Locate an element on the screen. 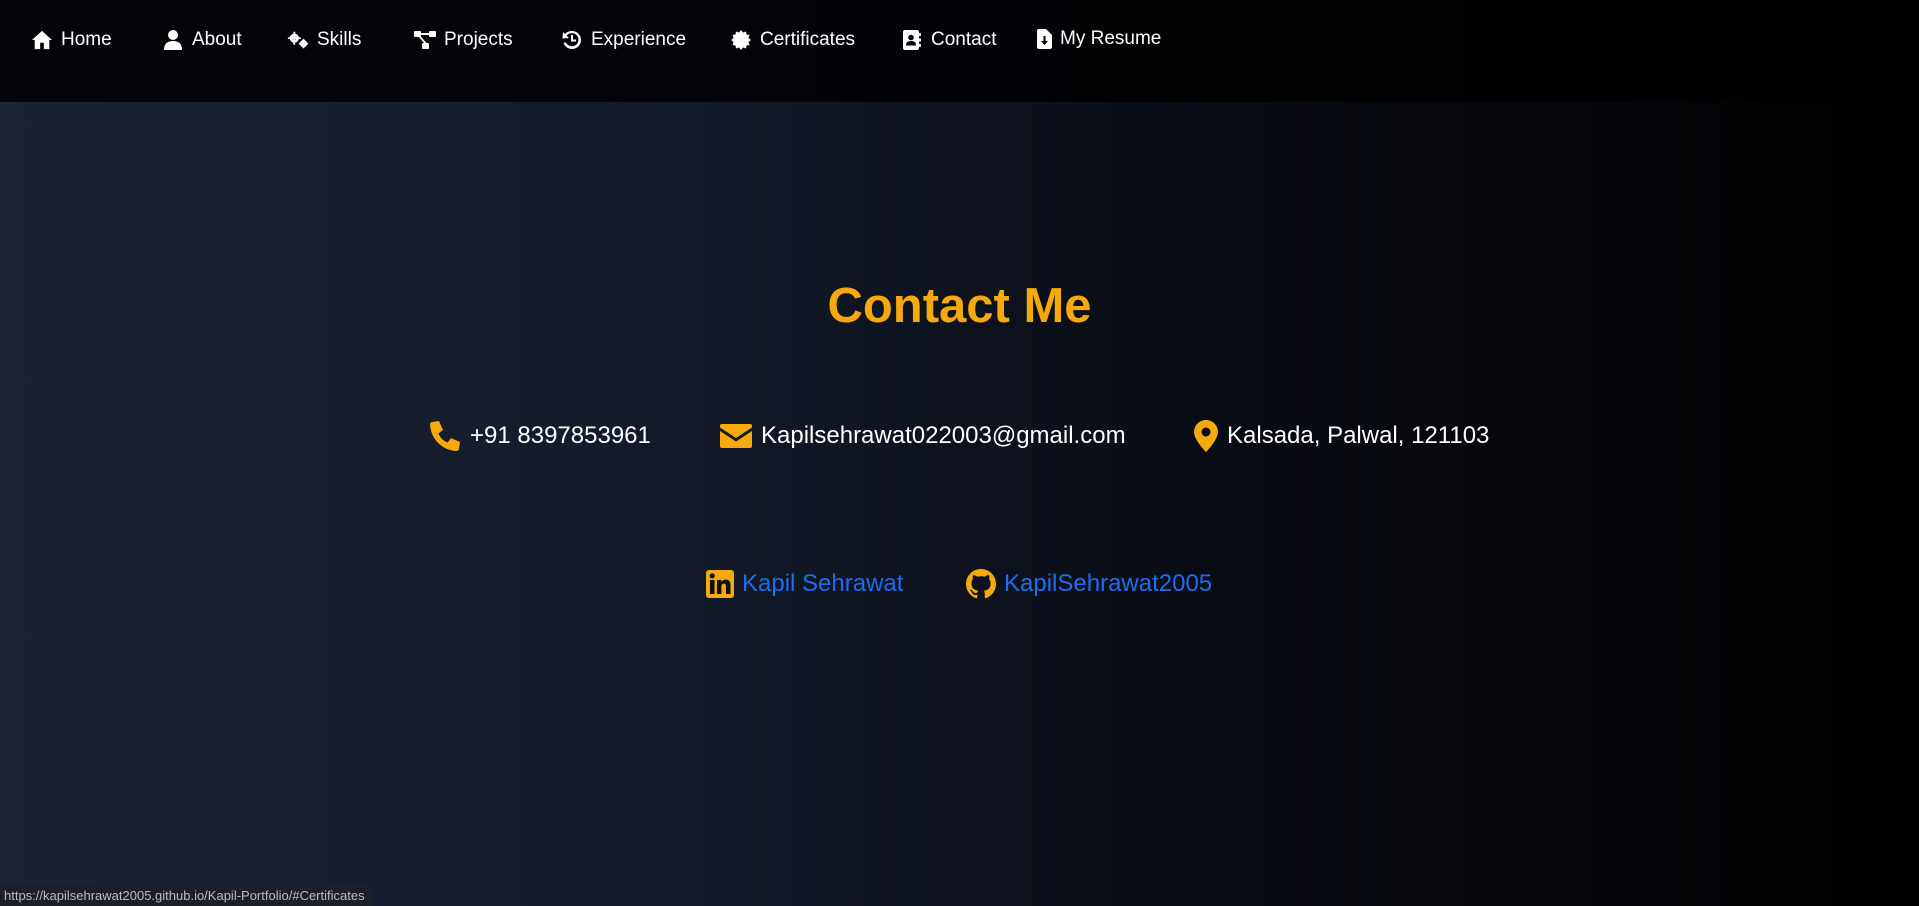  contact-title: Contact Me is located at coordinates (959, 306).